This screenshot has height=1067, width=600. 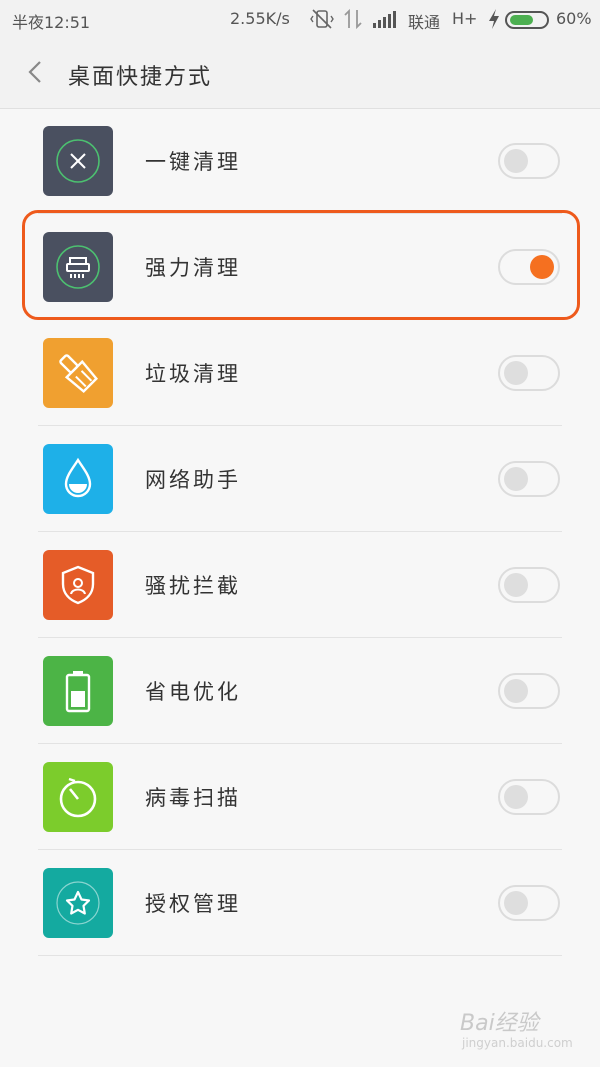 What do you see at coordinates (193, 692) in the screenshot?
I see `item-label: 省电优化` at bounding box center [193, 692].